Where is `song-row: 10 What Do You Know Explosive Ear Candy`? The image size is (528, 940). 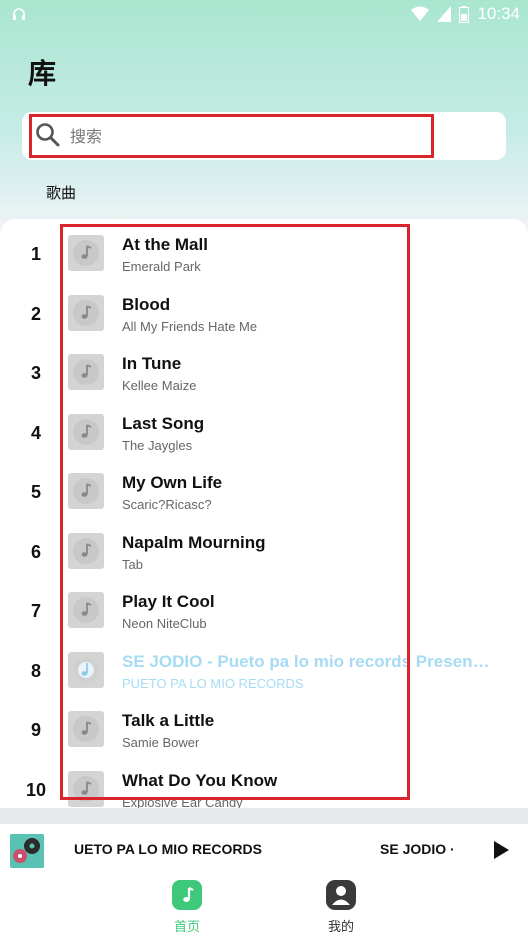 song-row: 10 What Do You Know Explosive Ear Candy is located at coordinates (264, 785).